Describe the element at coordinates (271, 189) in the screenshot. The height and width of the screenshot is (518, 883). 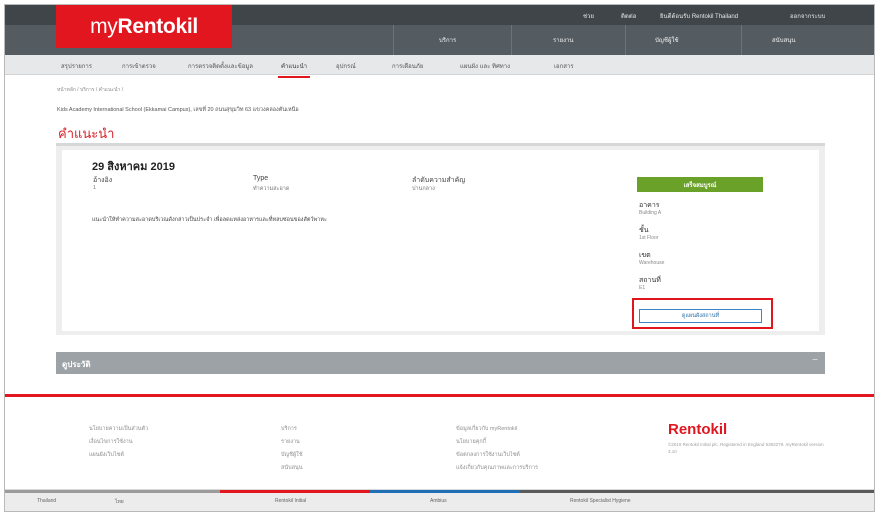
I see `type-value: ทำความสะอาด` at that location.